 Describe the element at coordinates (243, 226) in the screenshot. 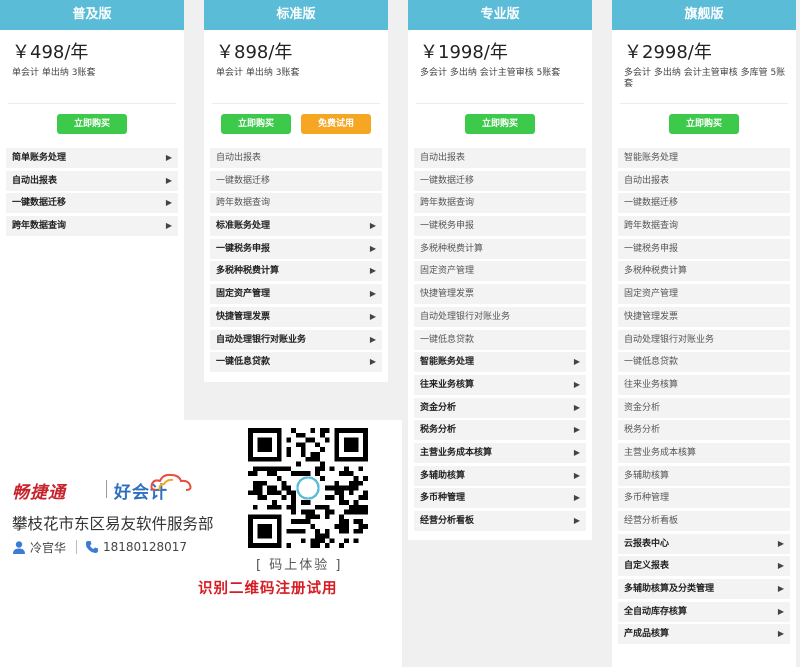

I see `feature-label: 标准账务处理` at that location.